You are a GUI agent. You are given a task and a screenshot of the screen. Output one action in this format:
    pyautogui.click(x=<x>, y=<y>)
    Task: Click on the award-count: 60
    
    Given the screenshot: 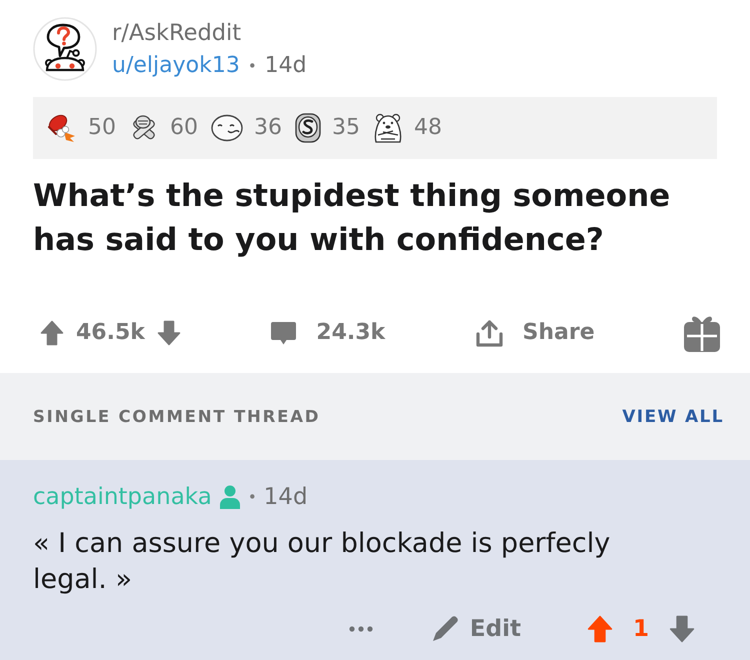 What is the action you would take?
    pyautogui.click(x=184, y=128)
    